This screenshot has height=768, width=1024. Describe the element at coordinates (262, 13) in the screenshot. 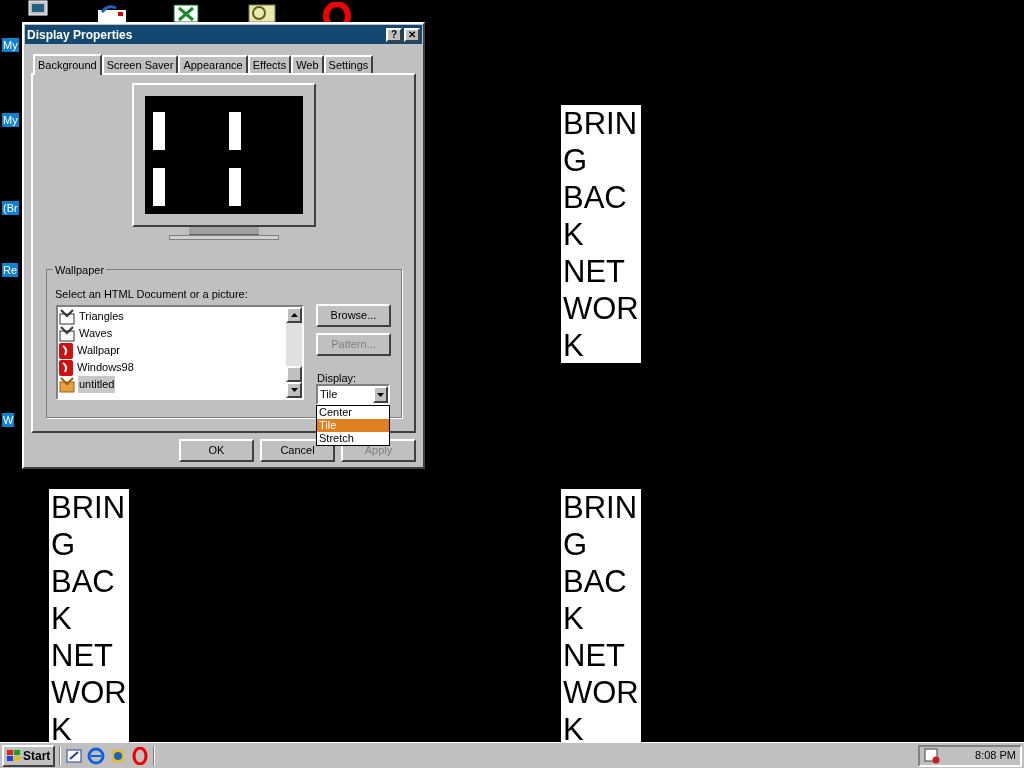

I see `clock-icon` at that location.